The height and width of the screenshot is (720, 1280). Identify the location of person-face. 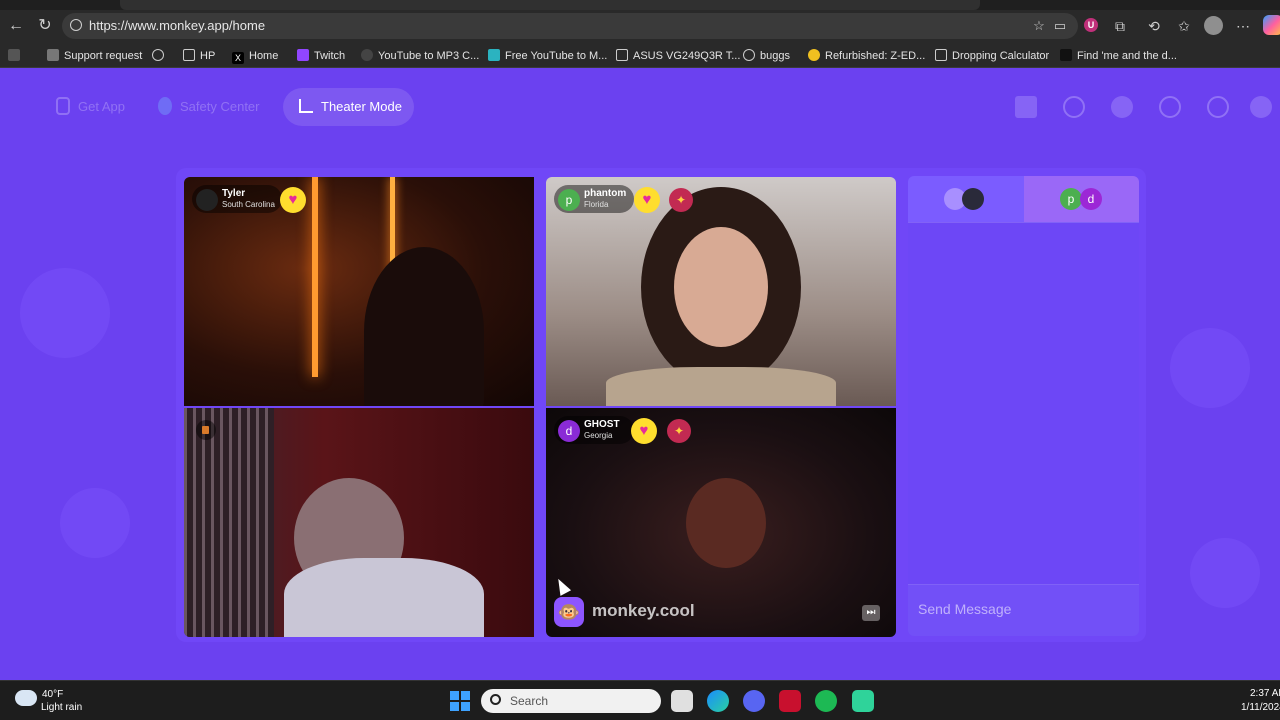
(721, 287).